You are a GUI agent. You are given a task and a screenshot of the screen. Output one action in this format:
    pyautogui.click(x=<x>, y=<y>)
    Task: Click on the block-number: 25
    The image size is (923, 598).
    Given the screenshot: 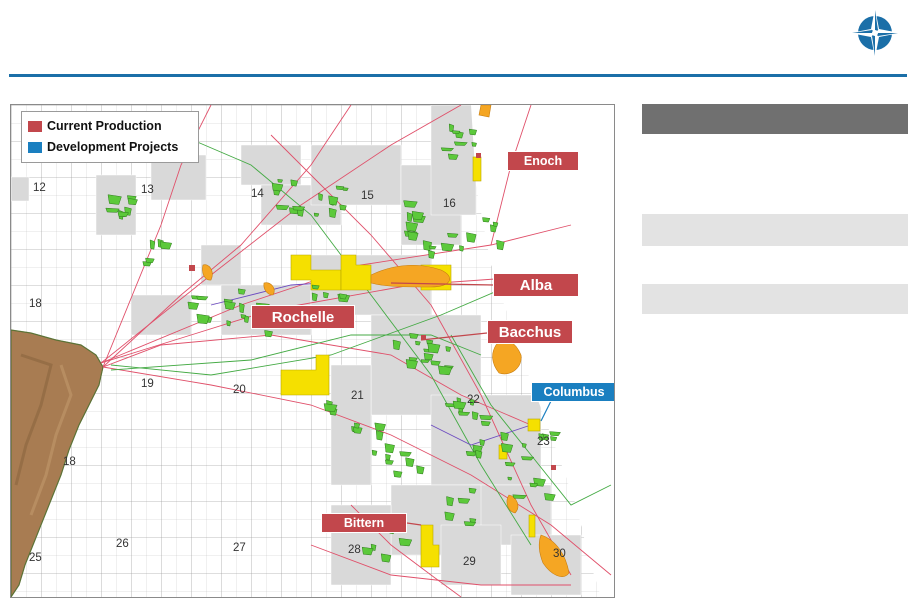 What is the action you would take?
    pyautogui.click(x=35, y=558)
    